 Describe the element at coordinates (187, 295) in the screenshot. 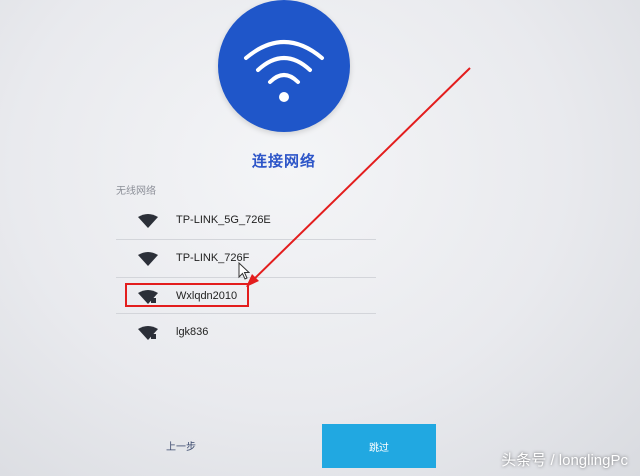

I see `annotation-highlight-box` at that location.